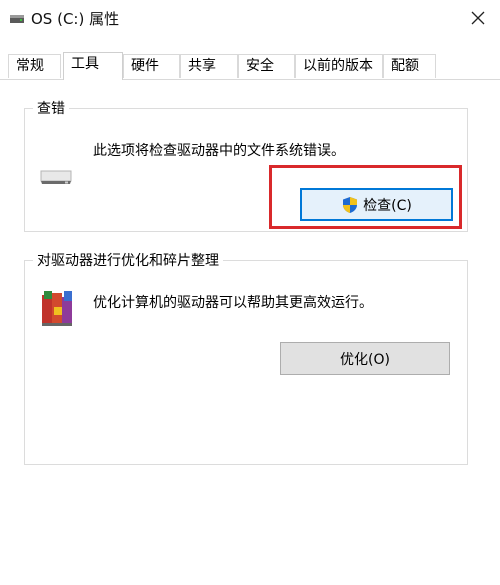 The height and width of the screenshot is (585, 500). I want to click on check-button: 检查(C), so click(376, 204).